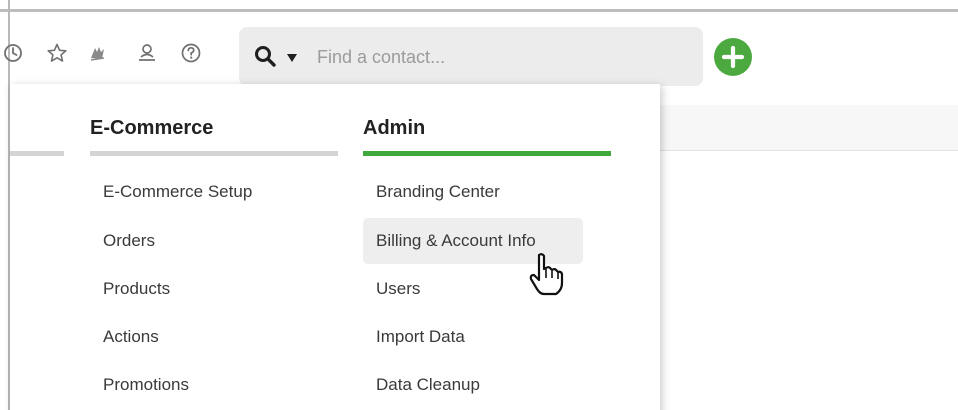 Image resolution: width=958 pixels, height=410 pixels. Describe the element at coordinates (394, 128) in the screenshot. I see `column-heading-admin: Admin` at that location.